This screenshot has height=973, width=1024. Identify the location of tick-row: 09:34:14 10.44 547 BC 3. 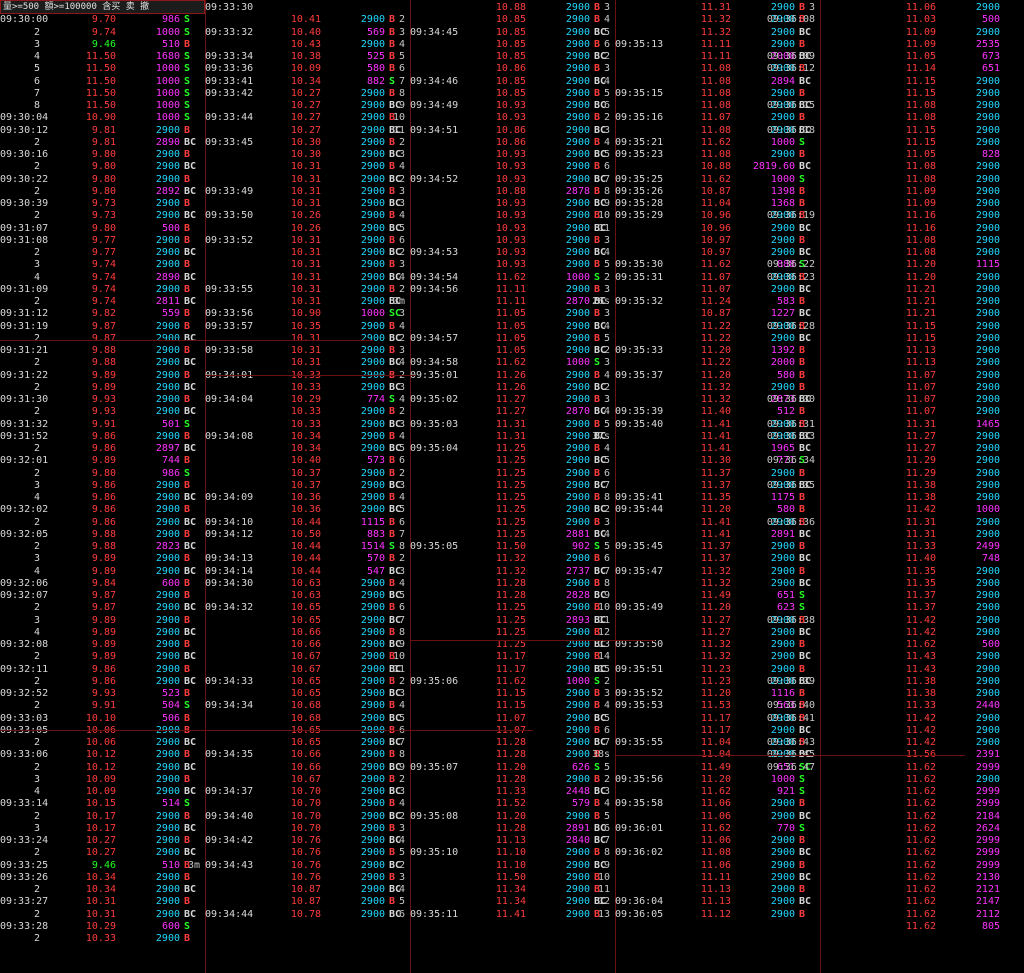
(307, 572).